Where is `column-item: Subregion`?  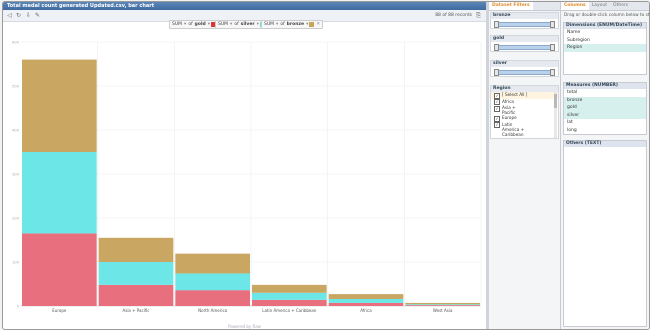
column-item: Subregion is located at coordinates (605, 41).